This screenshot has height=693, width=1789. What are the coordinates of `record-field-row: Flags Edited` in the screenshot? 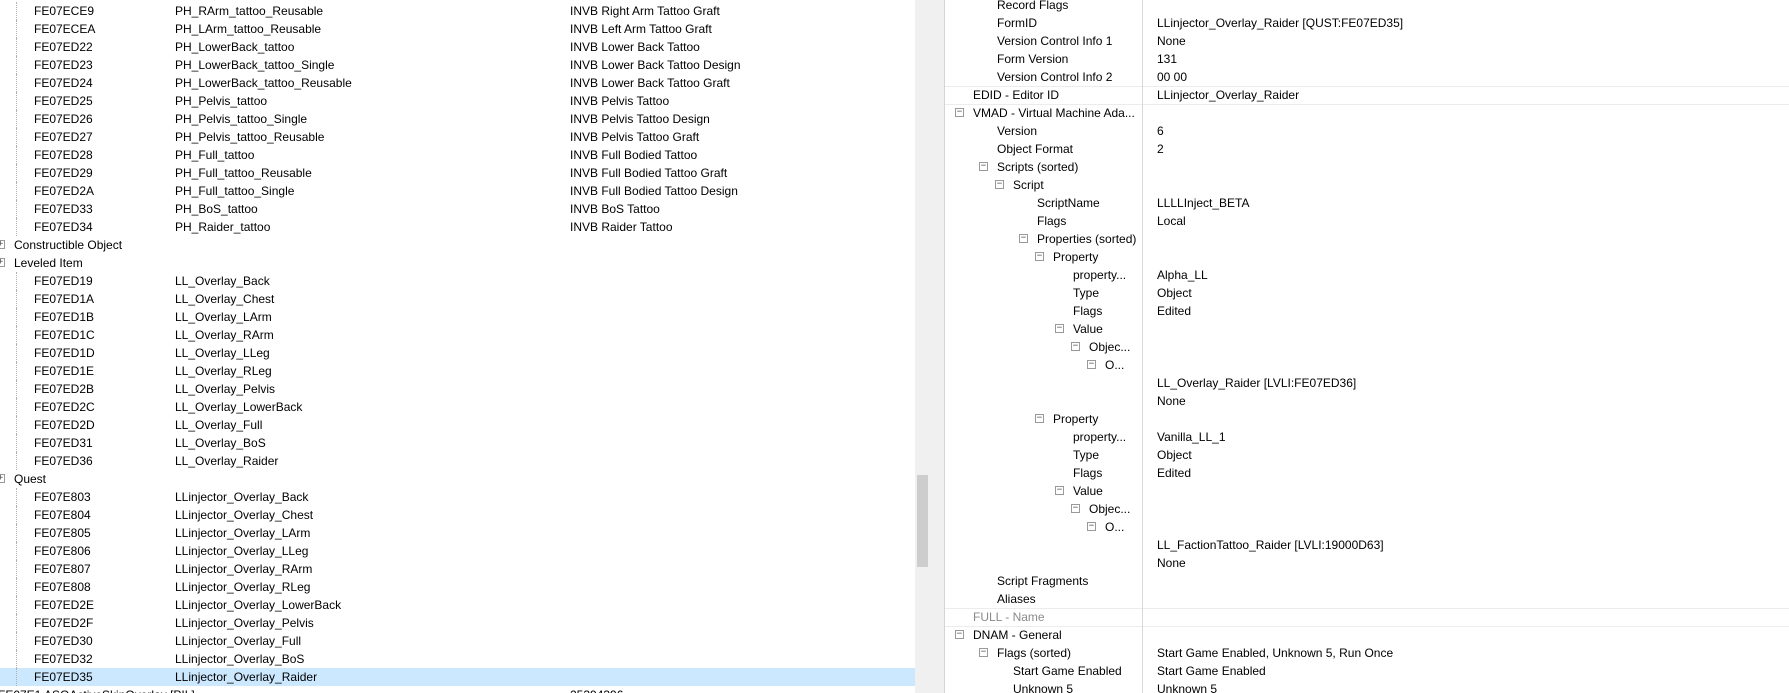 It's located at (1367, 473).